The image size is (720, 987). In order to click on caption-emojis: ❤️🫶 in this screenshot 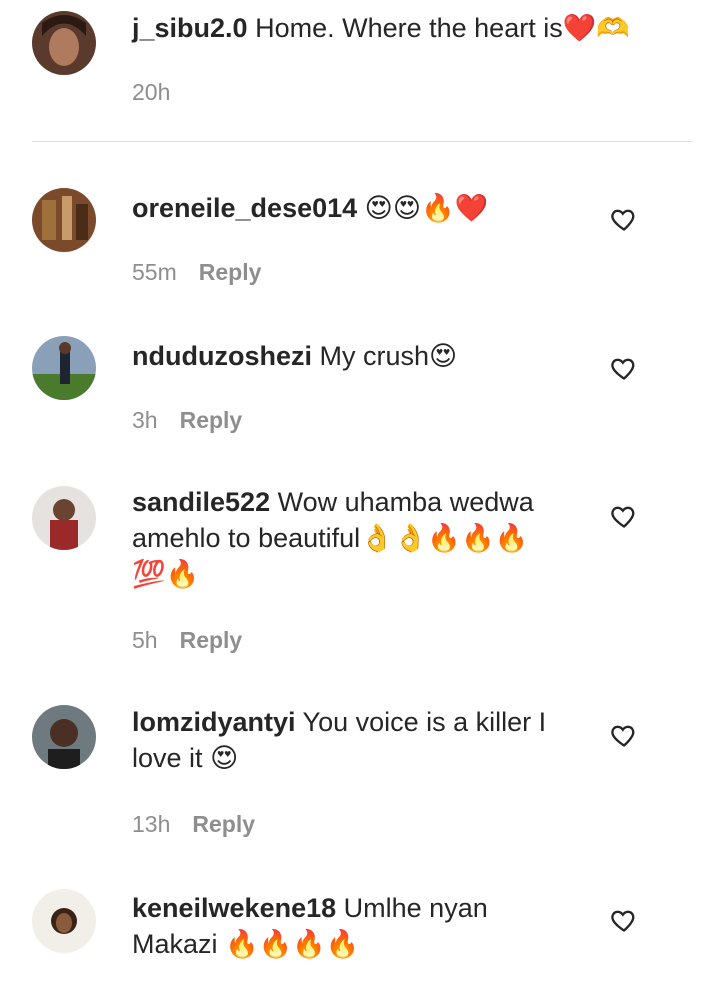, I will do `click(596, 28)`.